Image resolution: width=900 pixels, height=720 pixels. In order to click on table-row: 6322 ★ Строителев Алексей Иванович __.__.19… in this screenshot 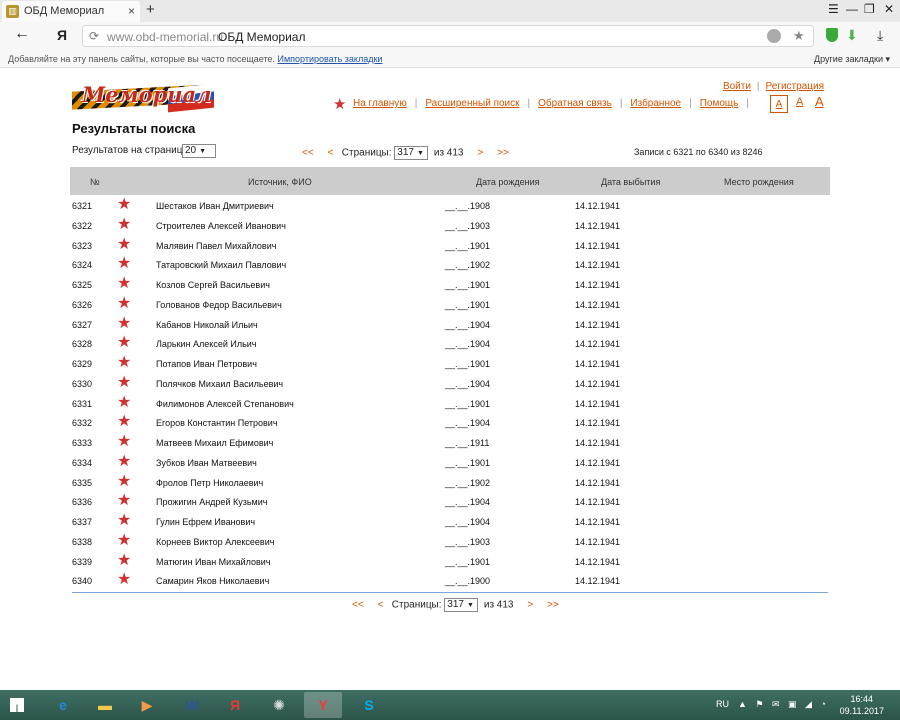, I will do `click(450, 226)`.